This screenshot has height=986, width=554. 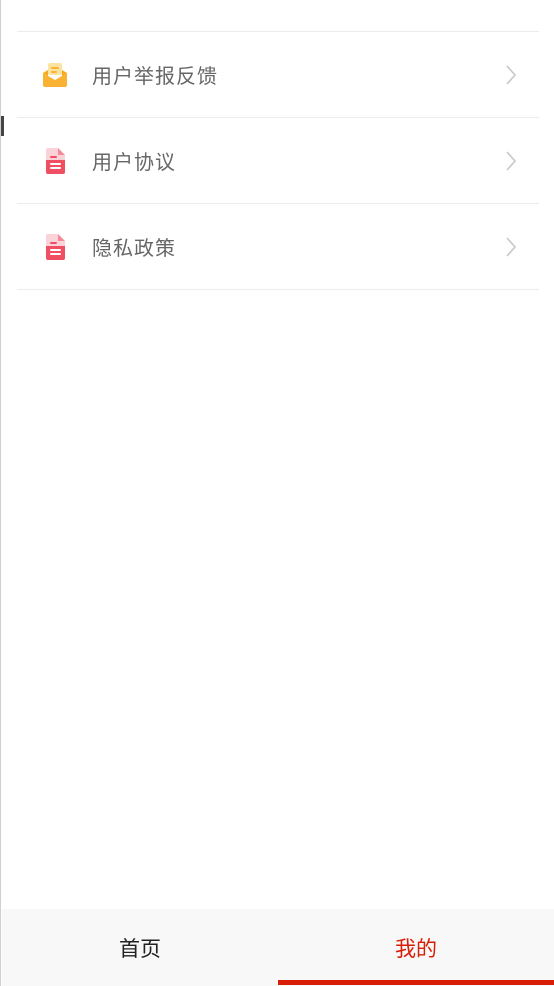 I want to click on tab-home: 首页, so click(x=140, y=947).